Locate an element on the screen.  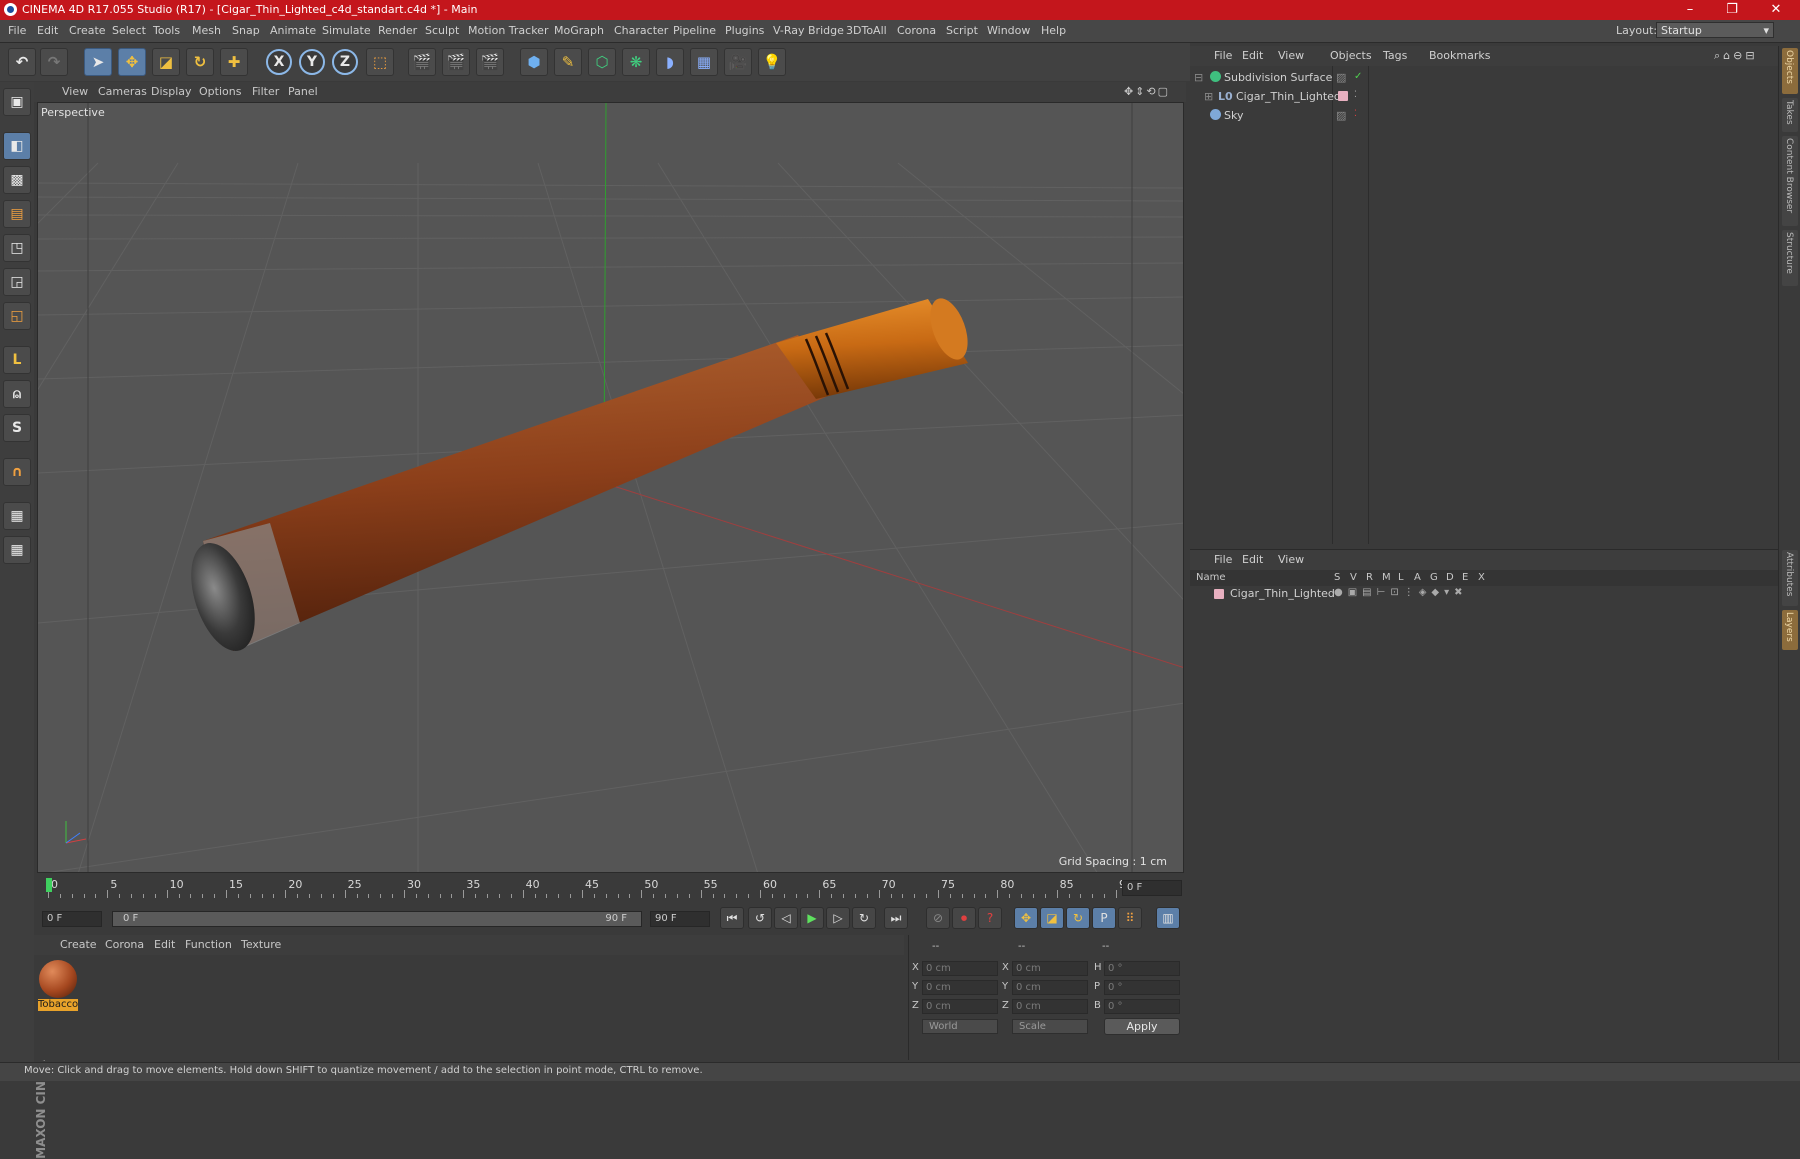
object-row-cigar-thin-lighted: ⊞ L0 Cigar_Thin_Lighted ⁚ is located at coordinates (1484, 96).